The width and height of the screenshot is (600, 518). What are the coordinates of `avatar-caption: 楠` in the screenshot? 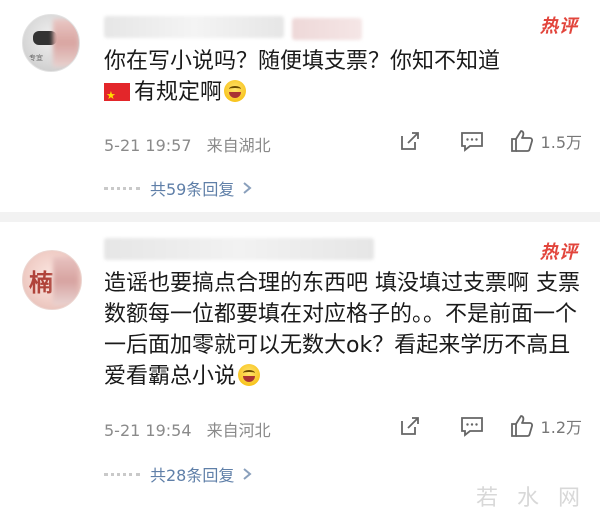 It's located at (41, 283).